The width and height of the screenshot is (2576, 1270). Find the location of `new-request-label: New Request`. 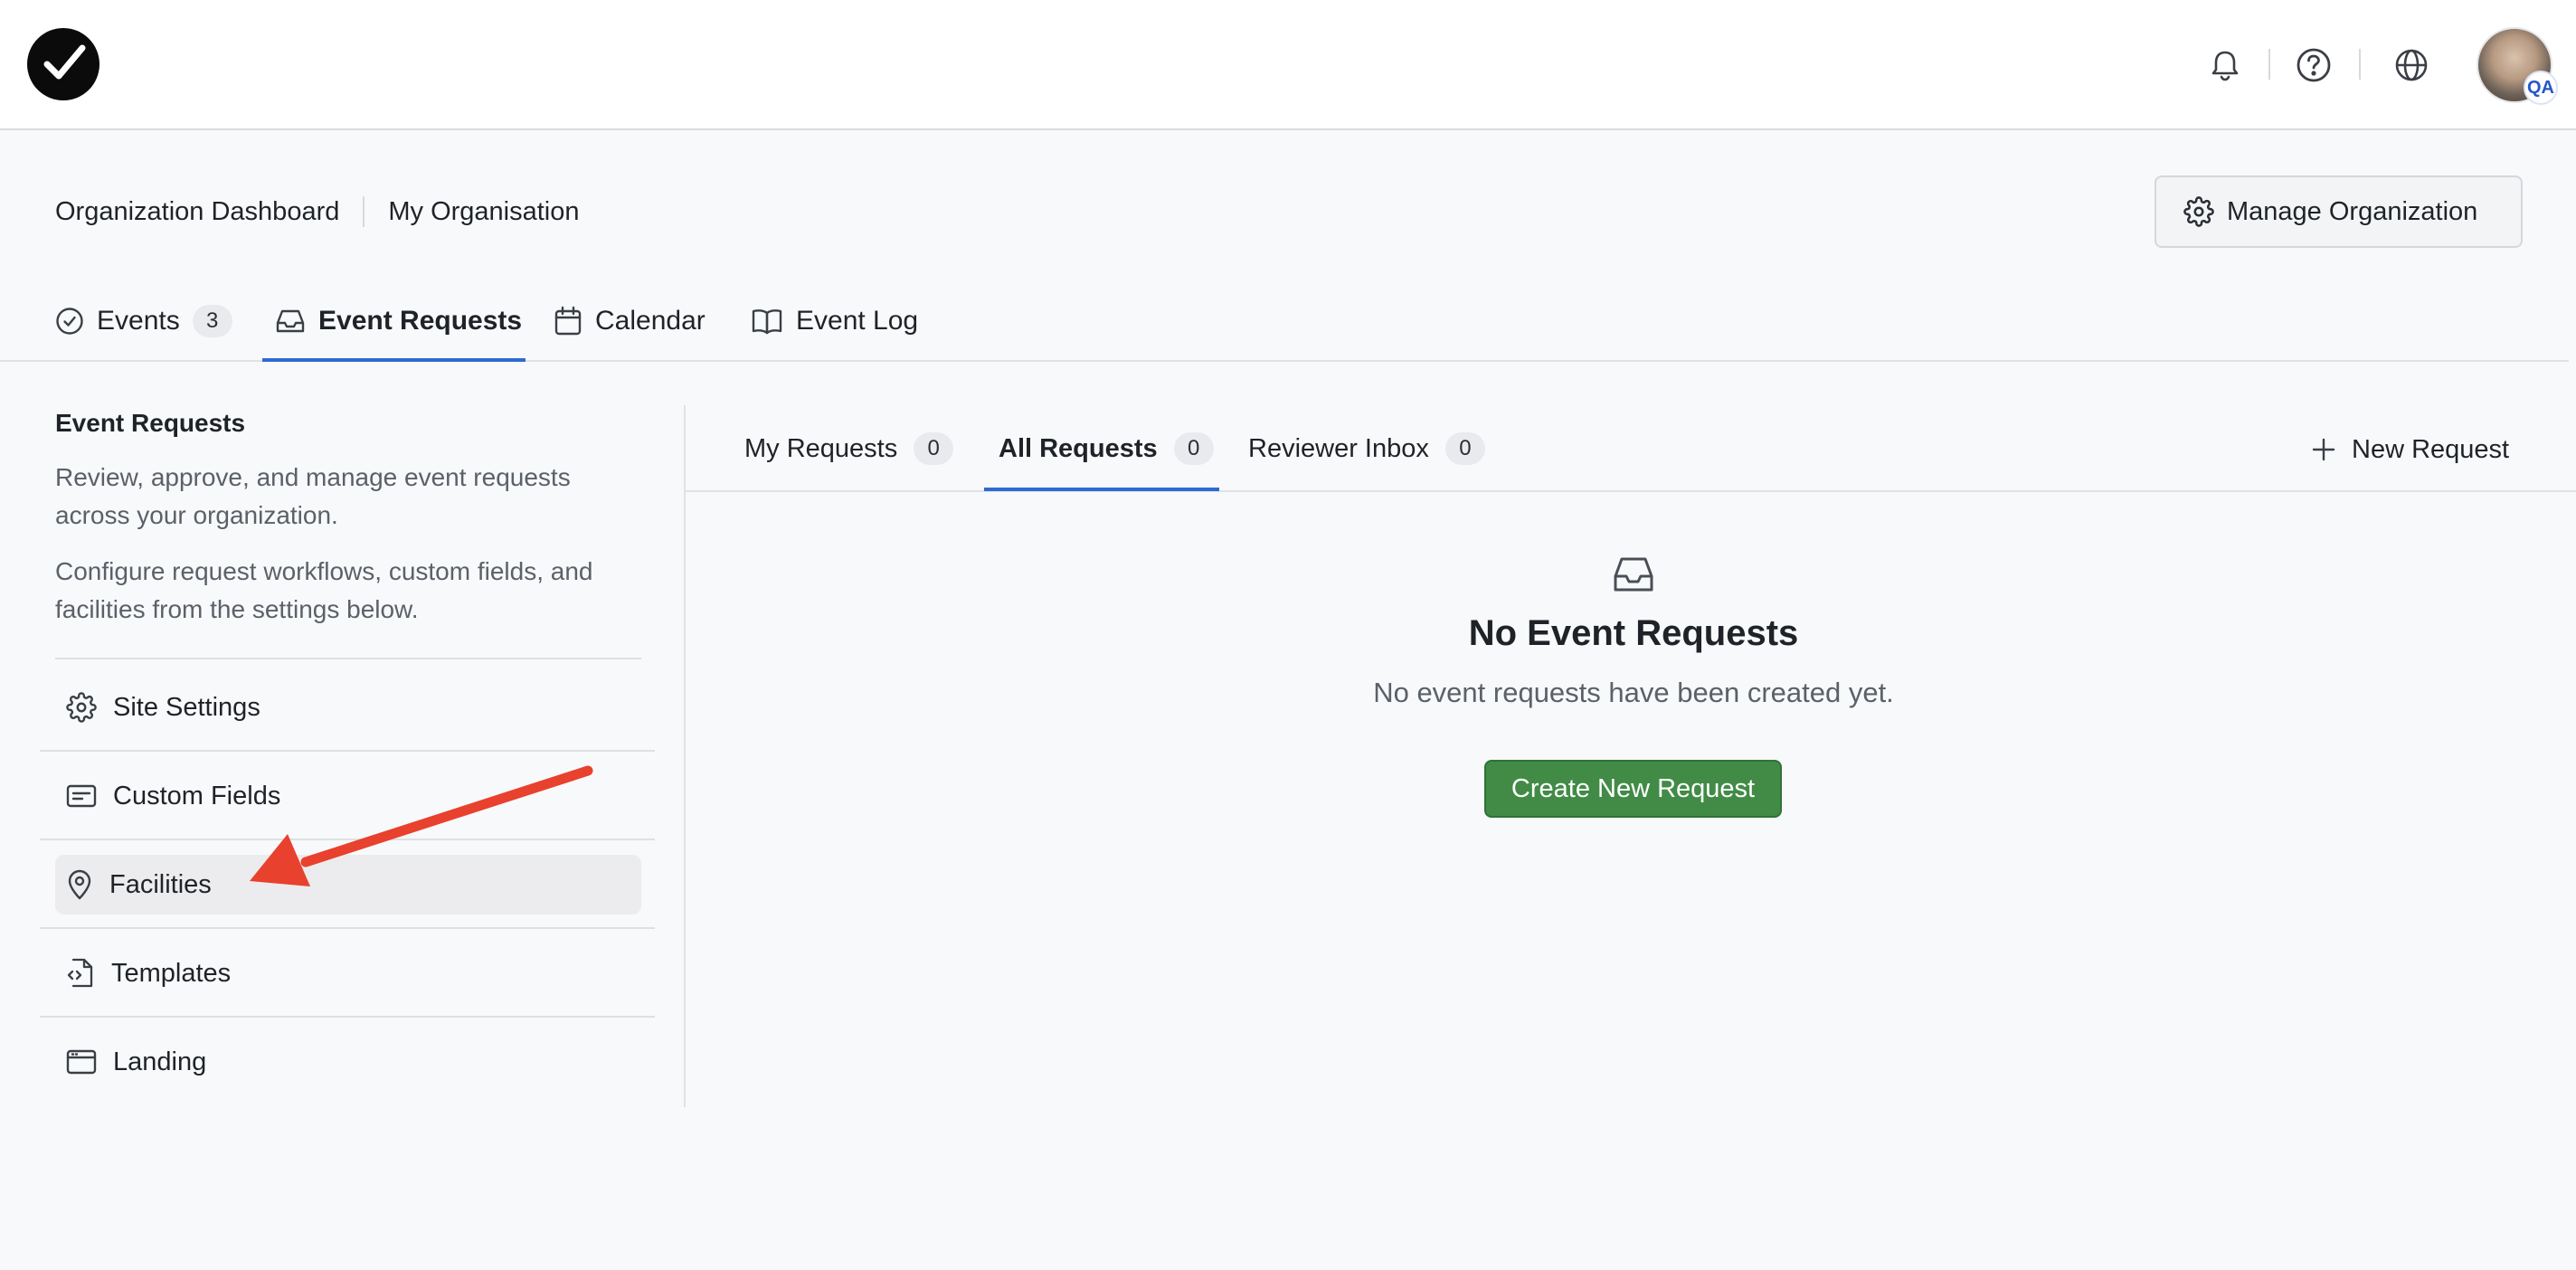

new-request-label: New Request is located at coordinates (2431, 449).